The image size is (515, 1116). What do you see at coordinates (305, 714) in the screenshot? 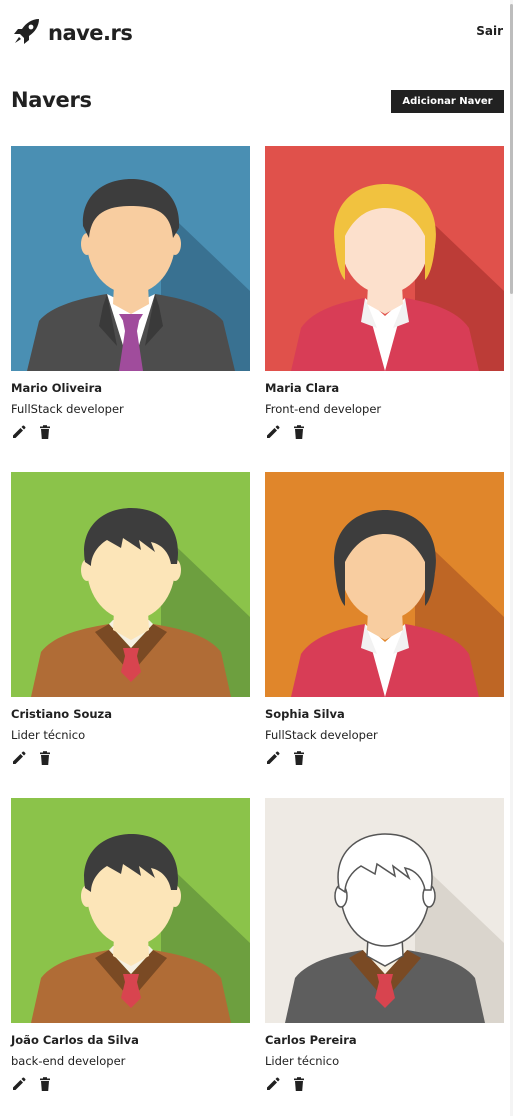
I see `naver-name: Sophia Silva` at bounding box center [305, 714].